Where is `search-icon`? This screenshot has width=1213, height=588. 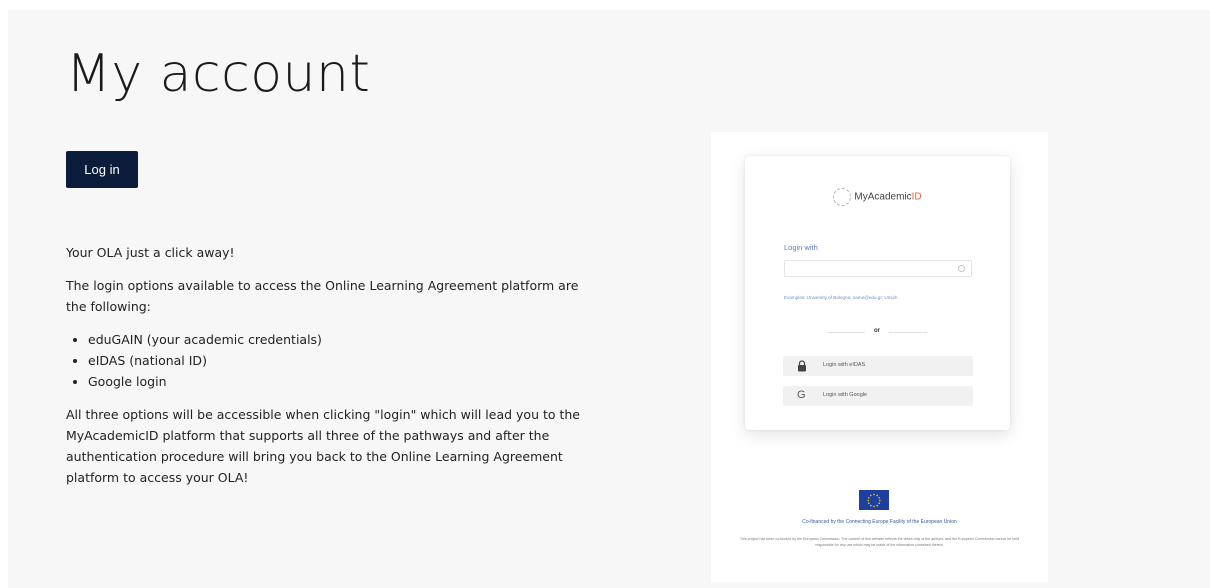 search-icon is located at coordinates (961, 268).